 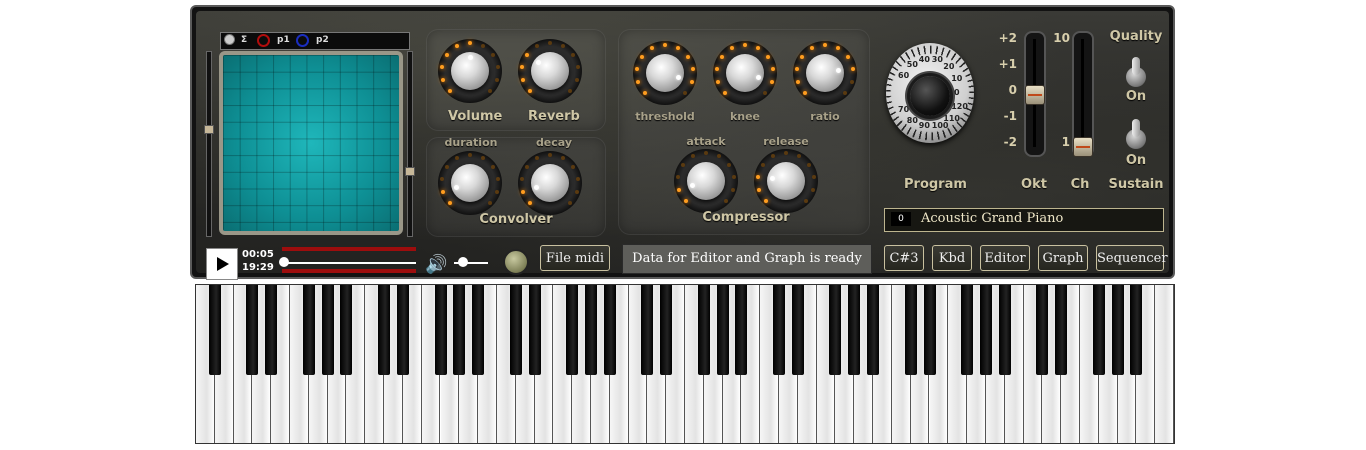 I want to click on threshold-label: threshold, so click(x=665, y=116).